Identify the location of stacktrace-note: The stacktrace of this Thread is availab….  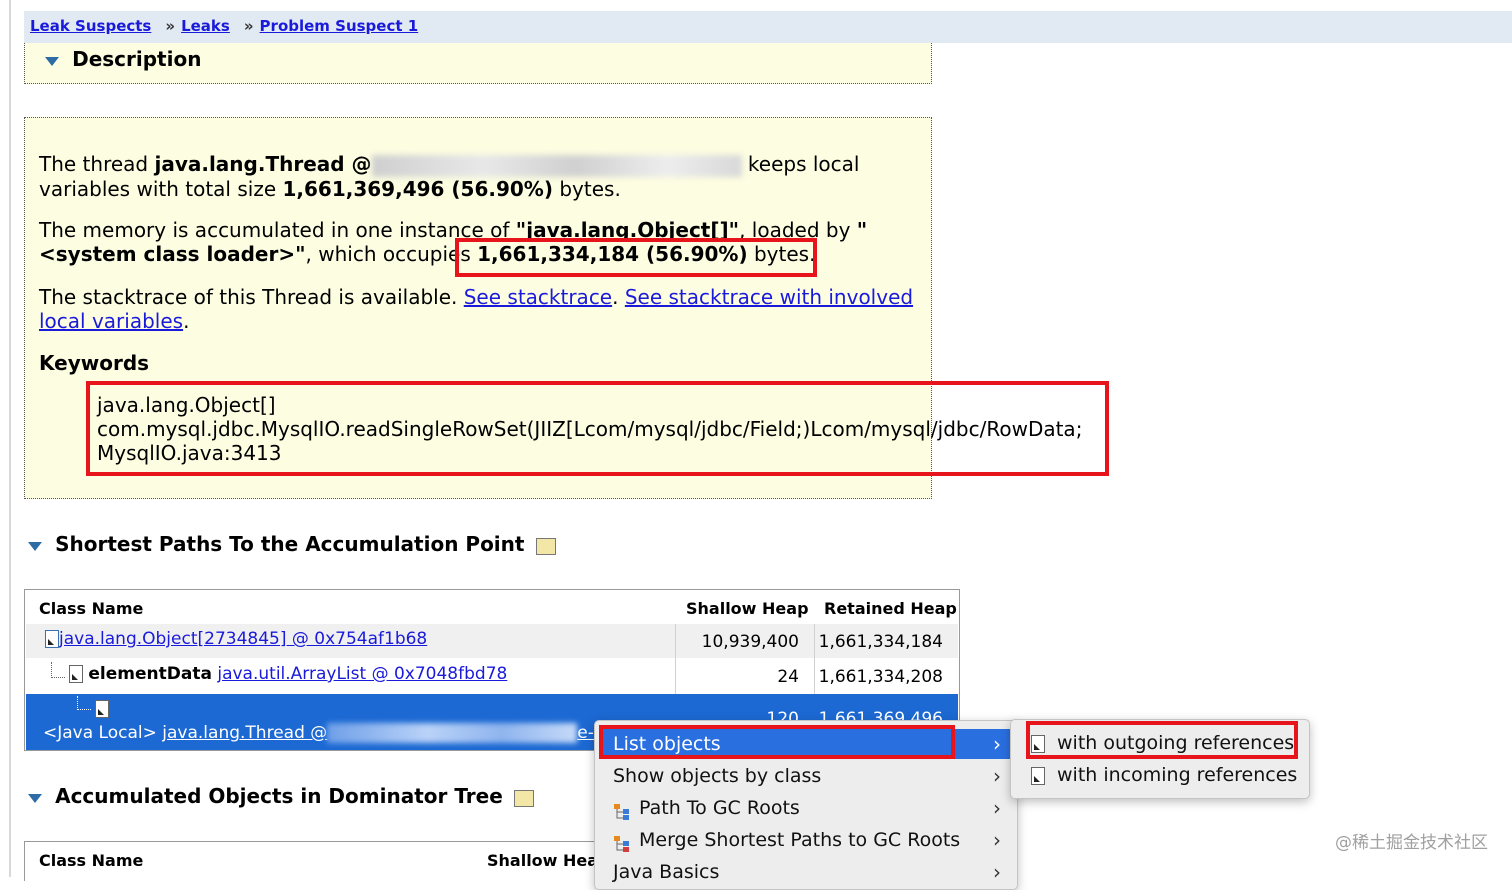
(479, 309).